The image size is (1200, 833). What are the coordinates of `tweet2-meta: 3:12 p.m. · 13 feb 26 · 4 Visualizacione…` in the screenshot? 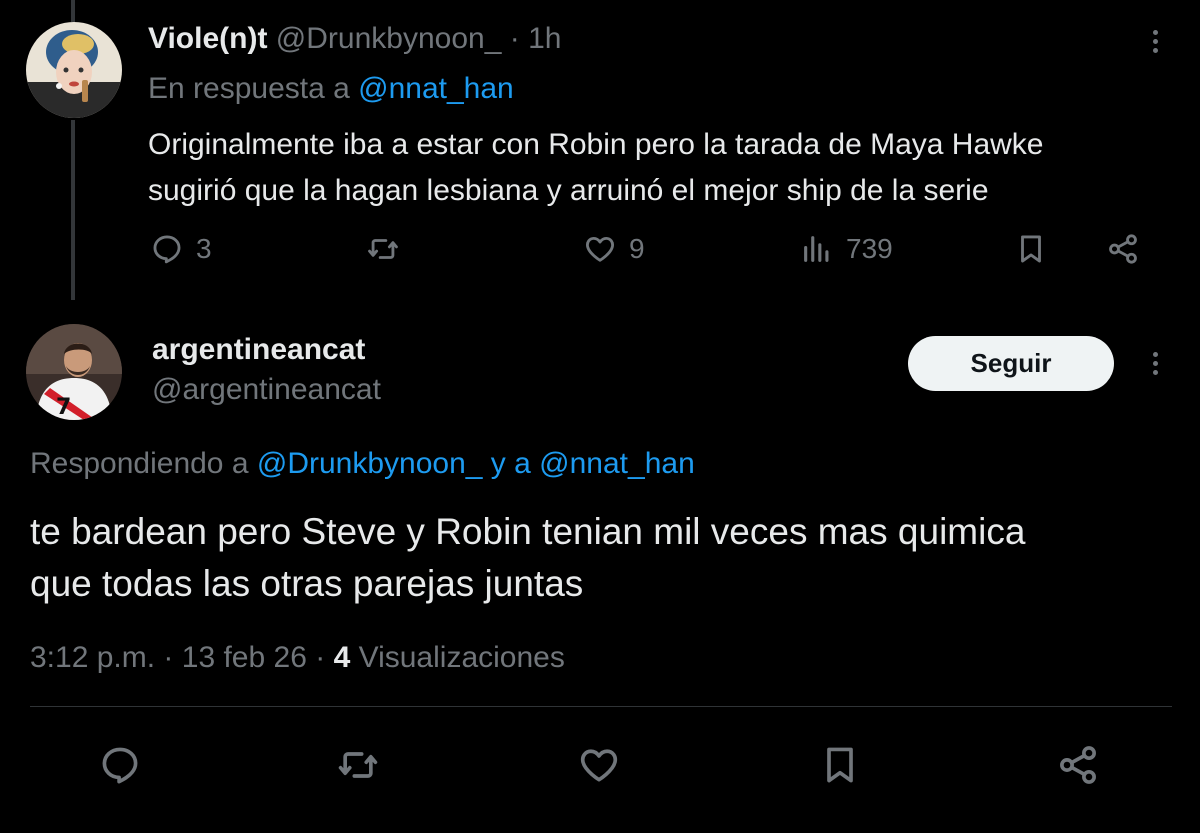 It's located at (297, 658).